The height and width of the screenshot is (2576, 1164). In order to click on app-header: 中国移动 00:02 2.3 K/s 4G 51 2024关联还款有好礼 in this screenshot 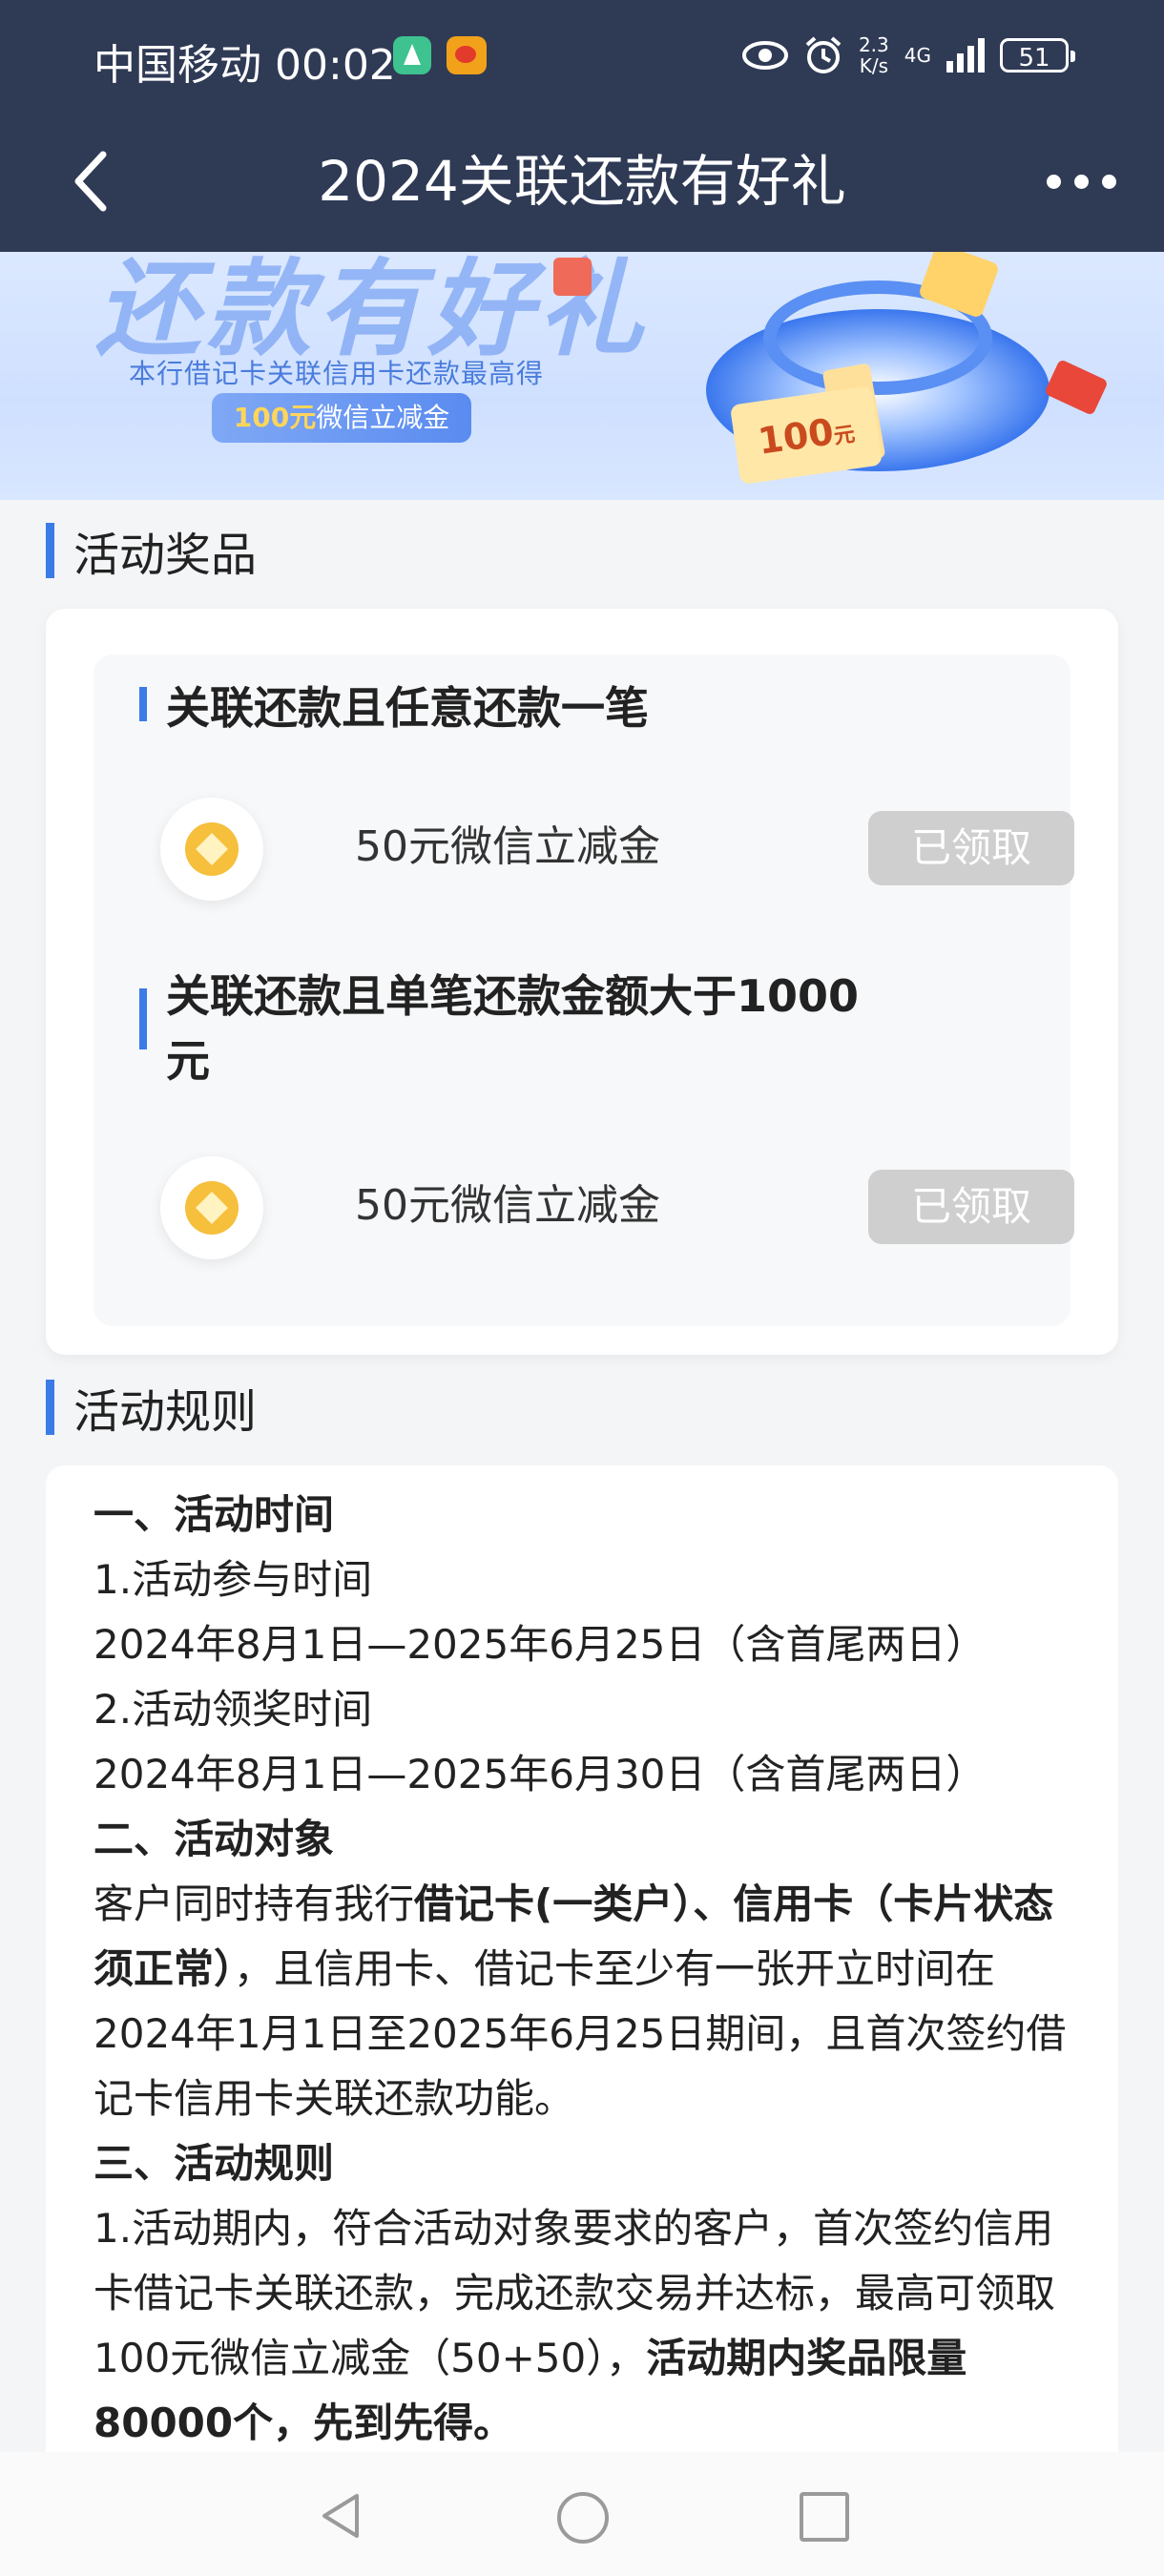, I will do `click(582, 126)`.